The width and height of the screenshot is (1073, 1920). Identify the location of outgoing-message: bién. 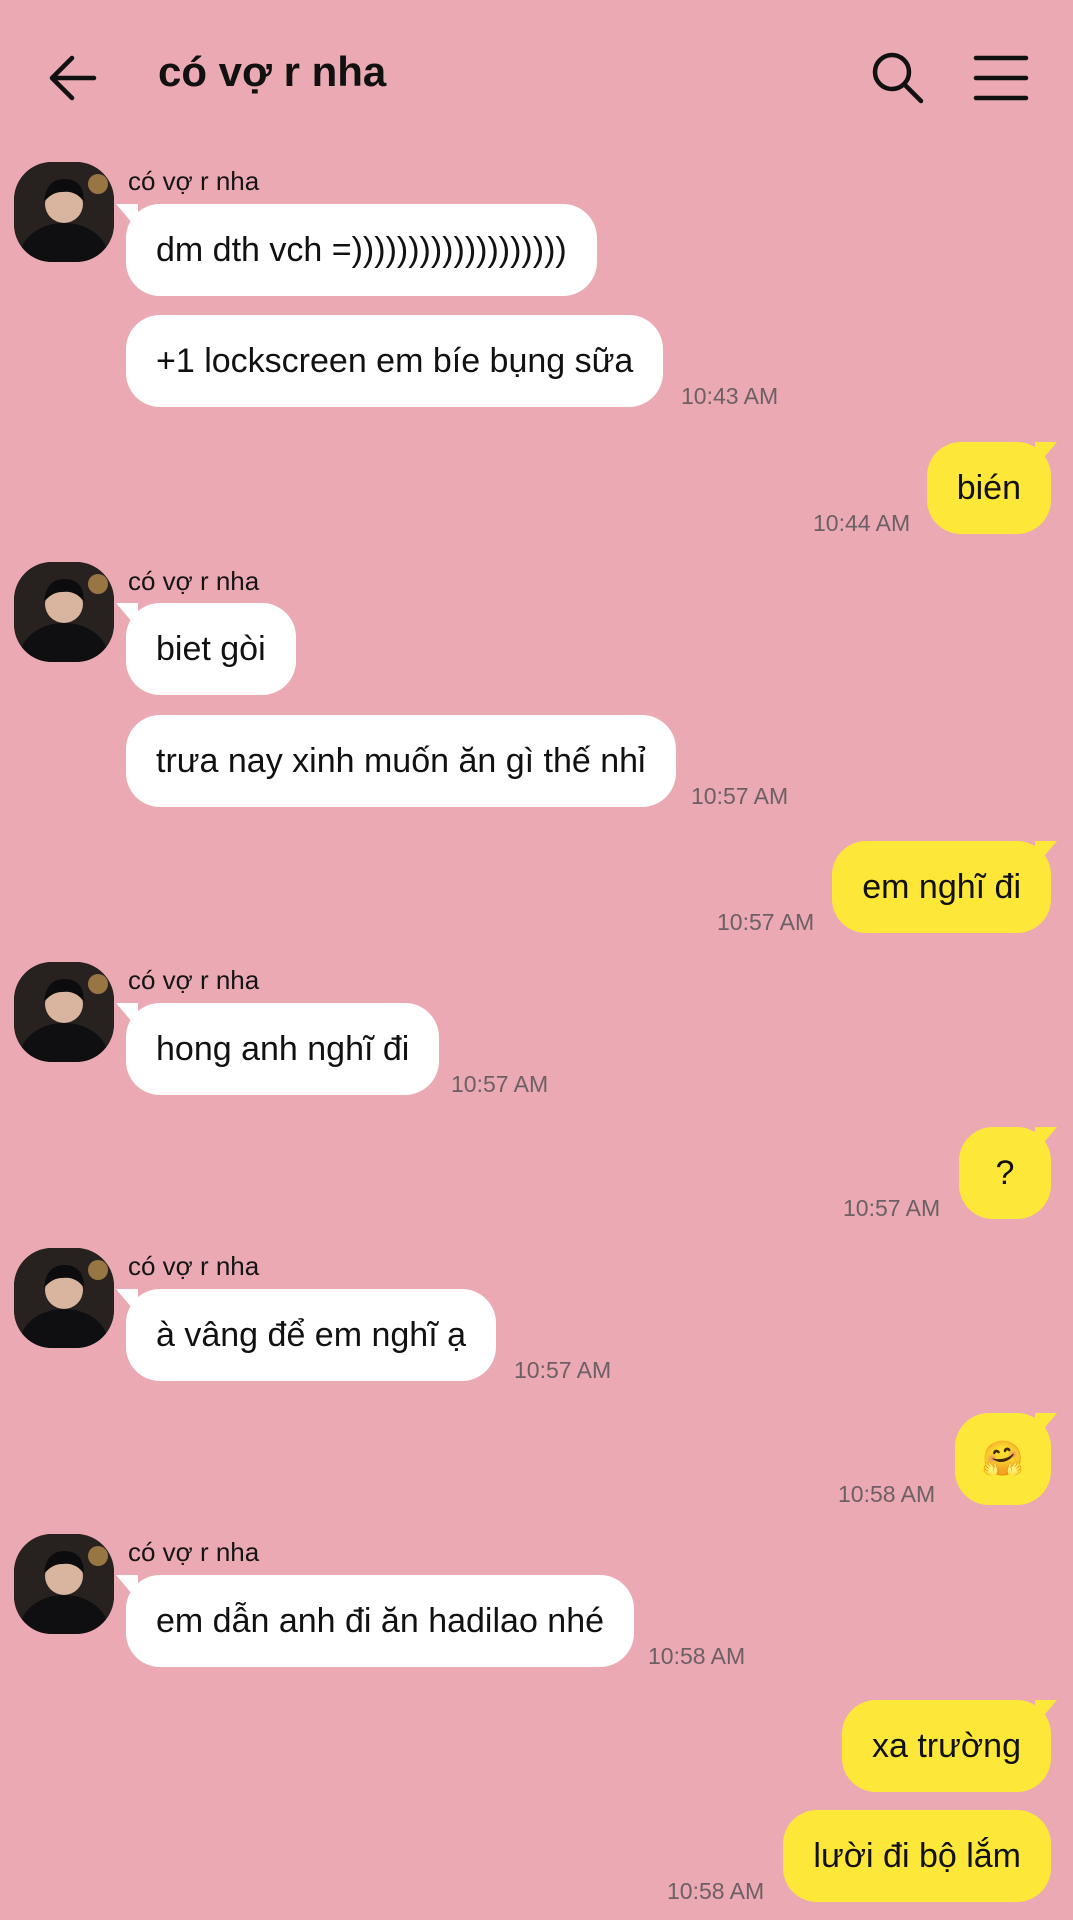
(992, 488).